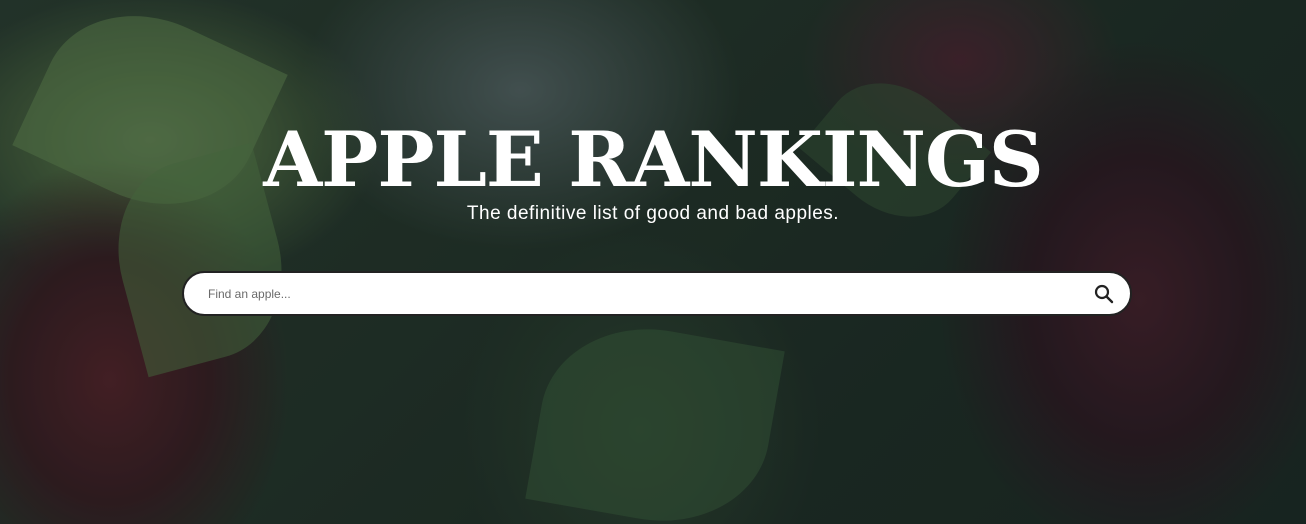 Image resolution: width=1306 pixels, height=524 pixels. I want to click on search-button, so click(1104, 294).